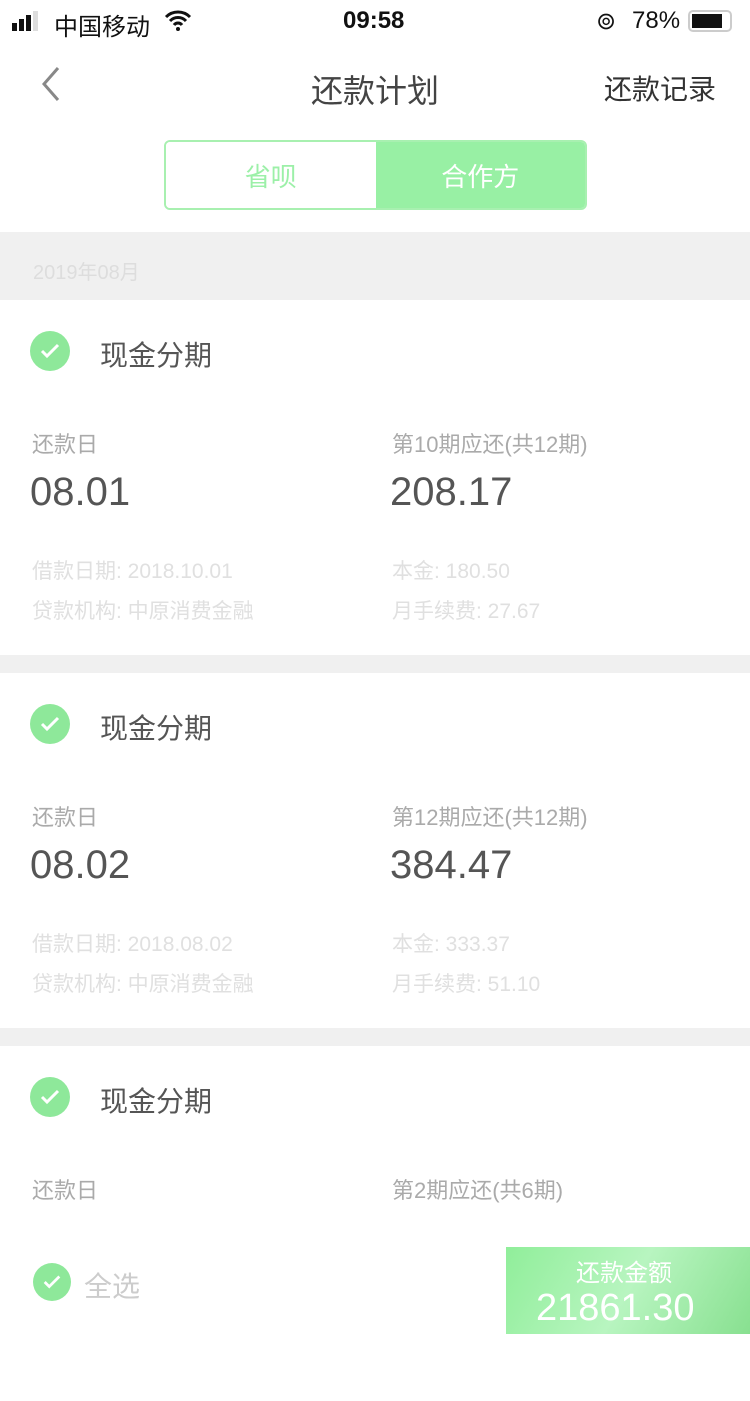 The width and height of the screenshot is (750, 1401). Describe the element at coordinates (466, 611) in the screenshot. I see `monthly-fee: 月手续费: 27.67` at that location.